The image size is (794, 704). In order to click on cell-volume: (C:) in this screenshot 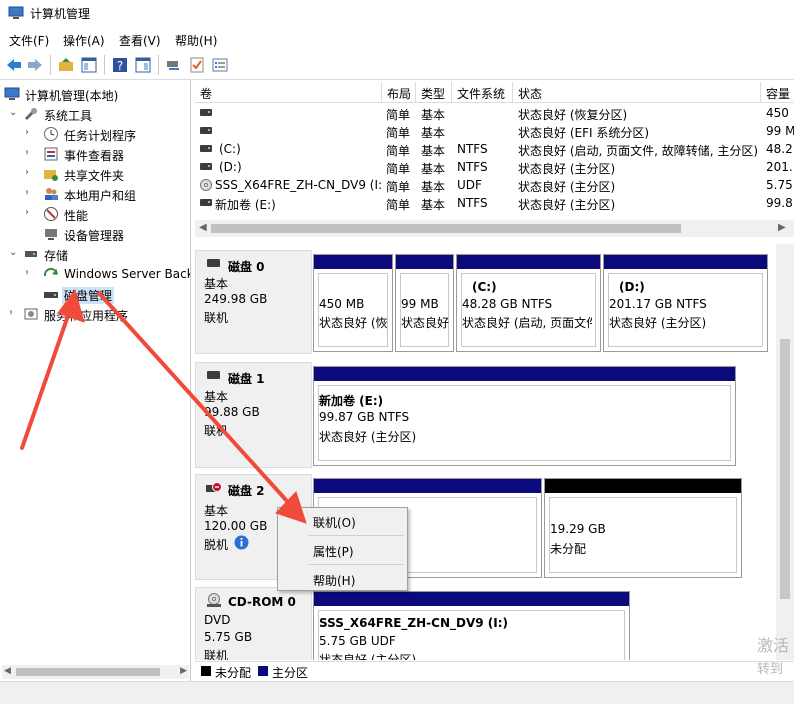, I will do `click(230, 149)`.